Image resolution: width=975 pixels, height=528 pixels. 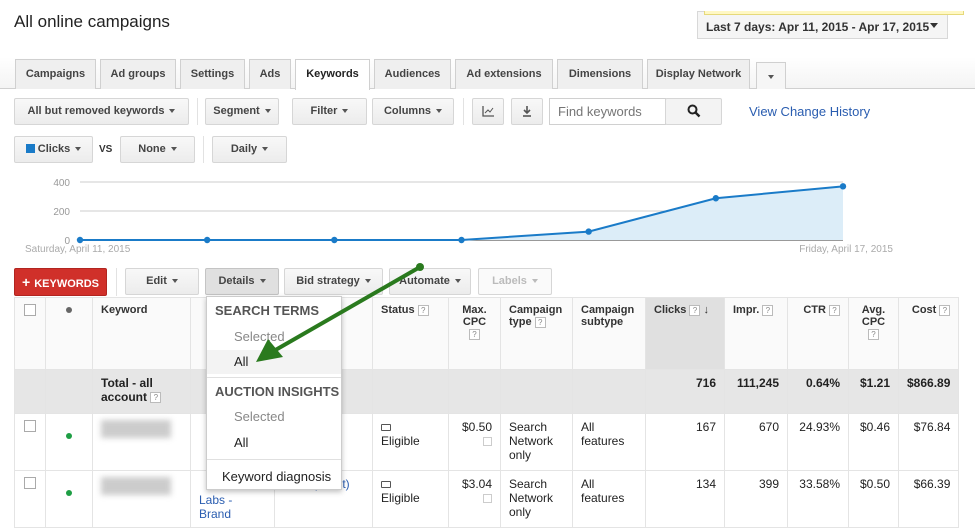 What do you see at coordinates (92, 21) in the screenshot?
I see `page-title: All online campaigns` at bounding box center [92, 21].